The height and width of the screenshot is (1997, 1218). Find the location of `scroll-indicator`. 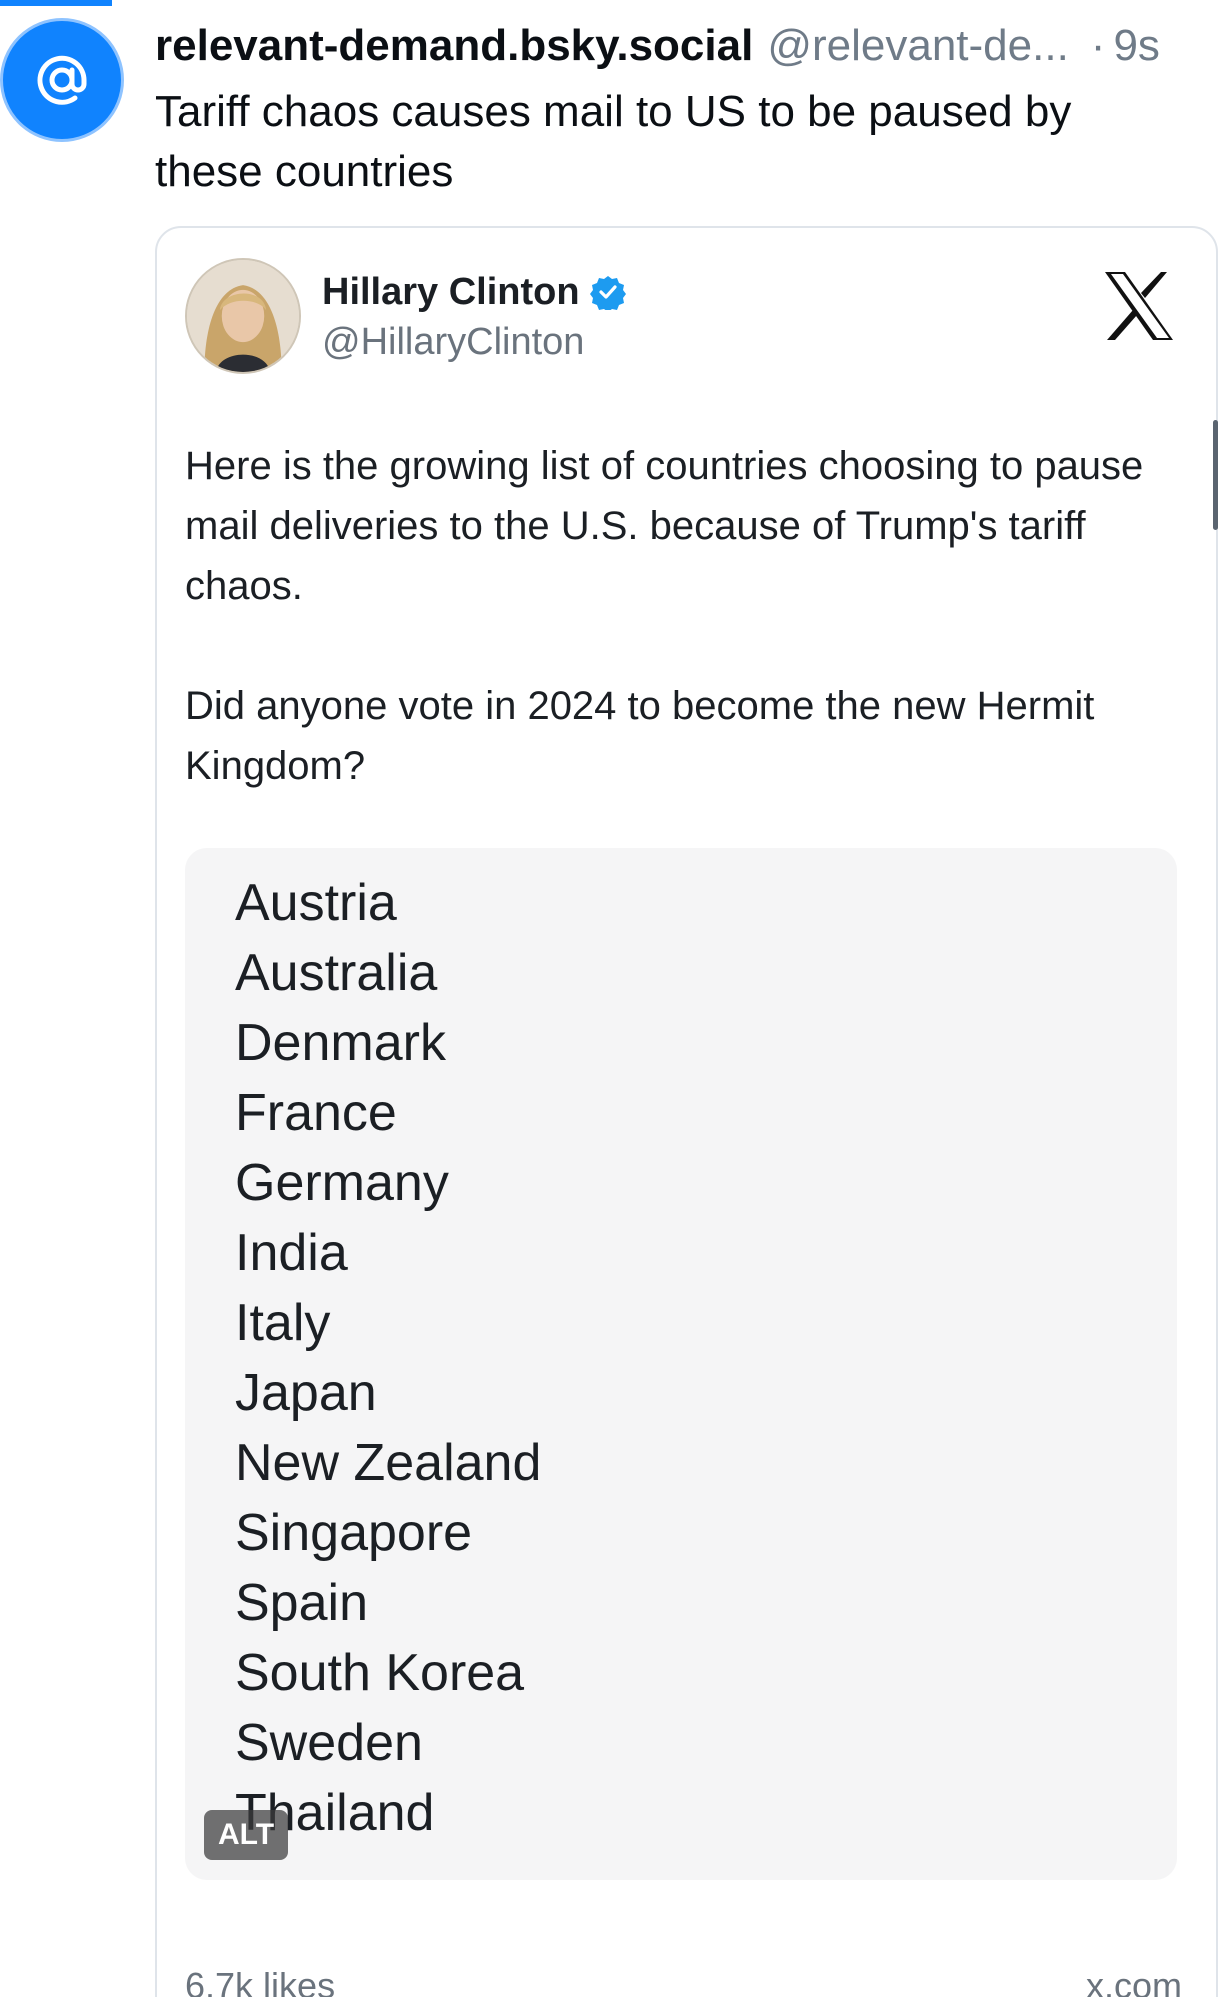

scroll-indicator is located at coordinates (1215, 475).